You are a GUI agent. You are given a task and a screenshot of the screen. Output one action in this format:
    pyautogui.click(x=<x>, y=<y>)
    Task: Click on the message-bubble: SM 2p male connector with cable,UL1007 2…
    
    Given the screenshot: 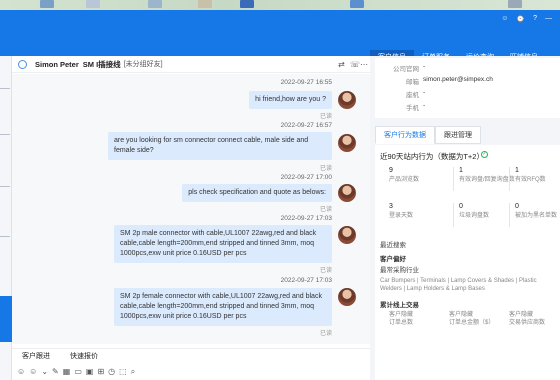 What is the action you would take?
    pyautogui.click(x=223, y=244)
    